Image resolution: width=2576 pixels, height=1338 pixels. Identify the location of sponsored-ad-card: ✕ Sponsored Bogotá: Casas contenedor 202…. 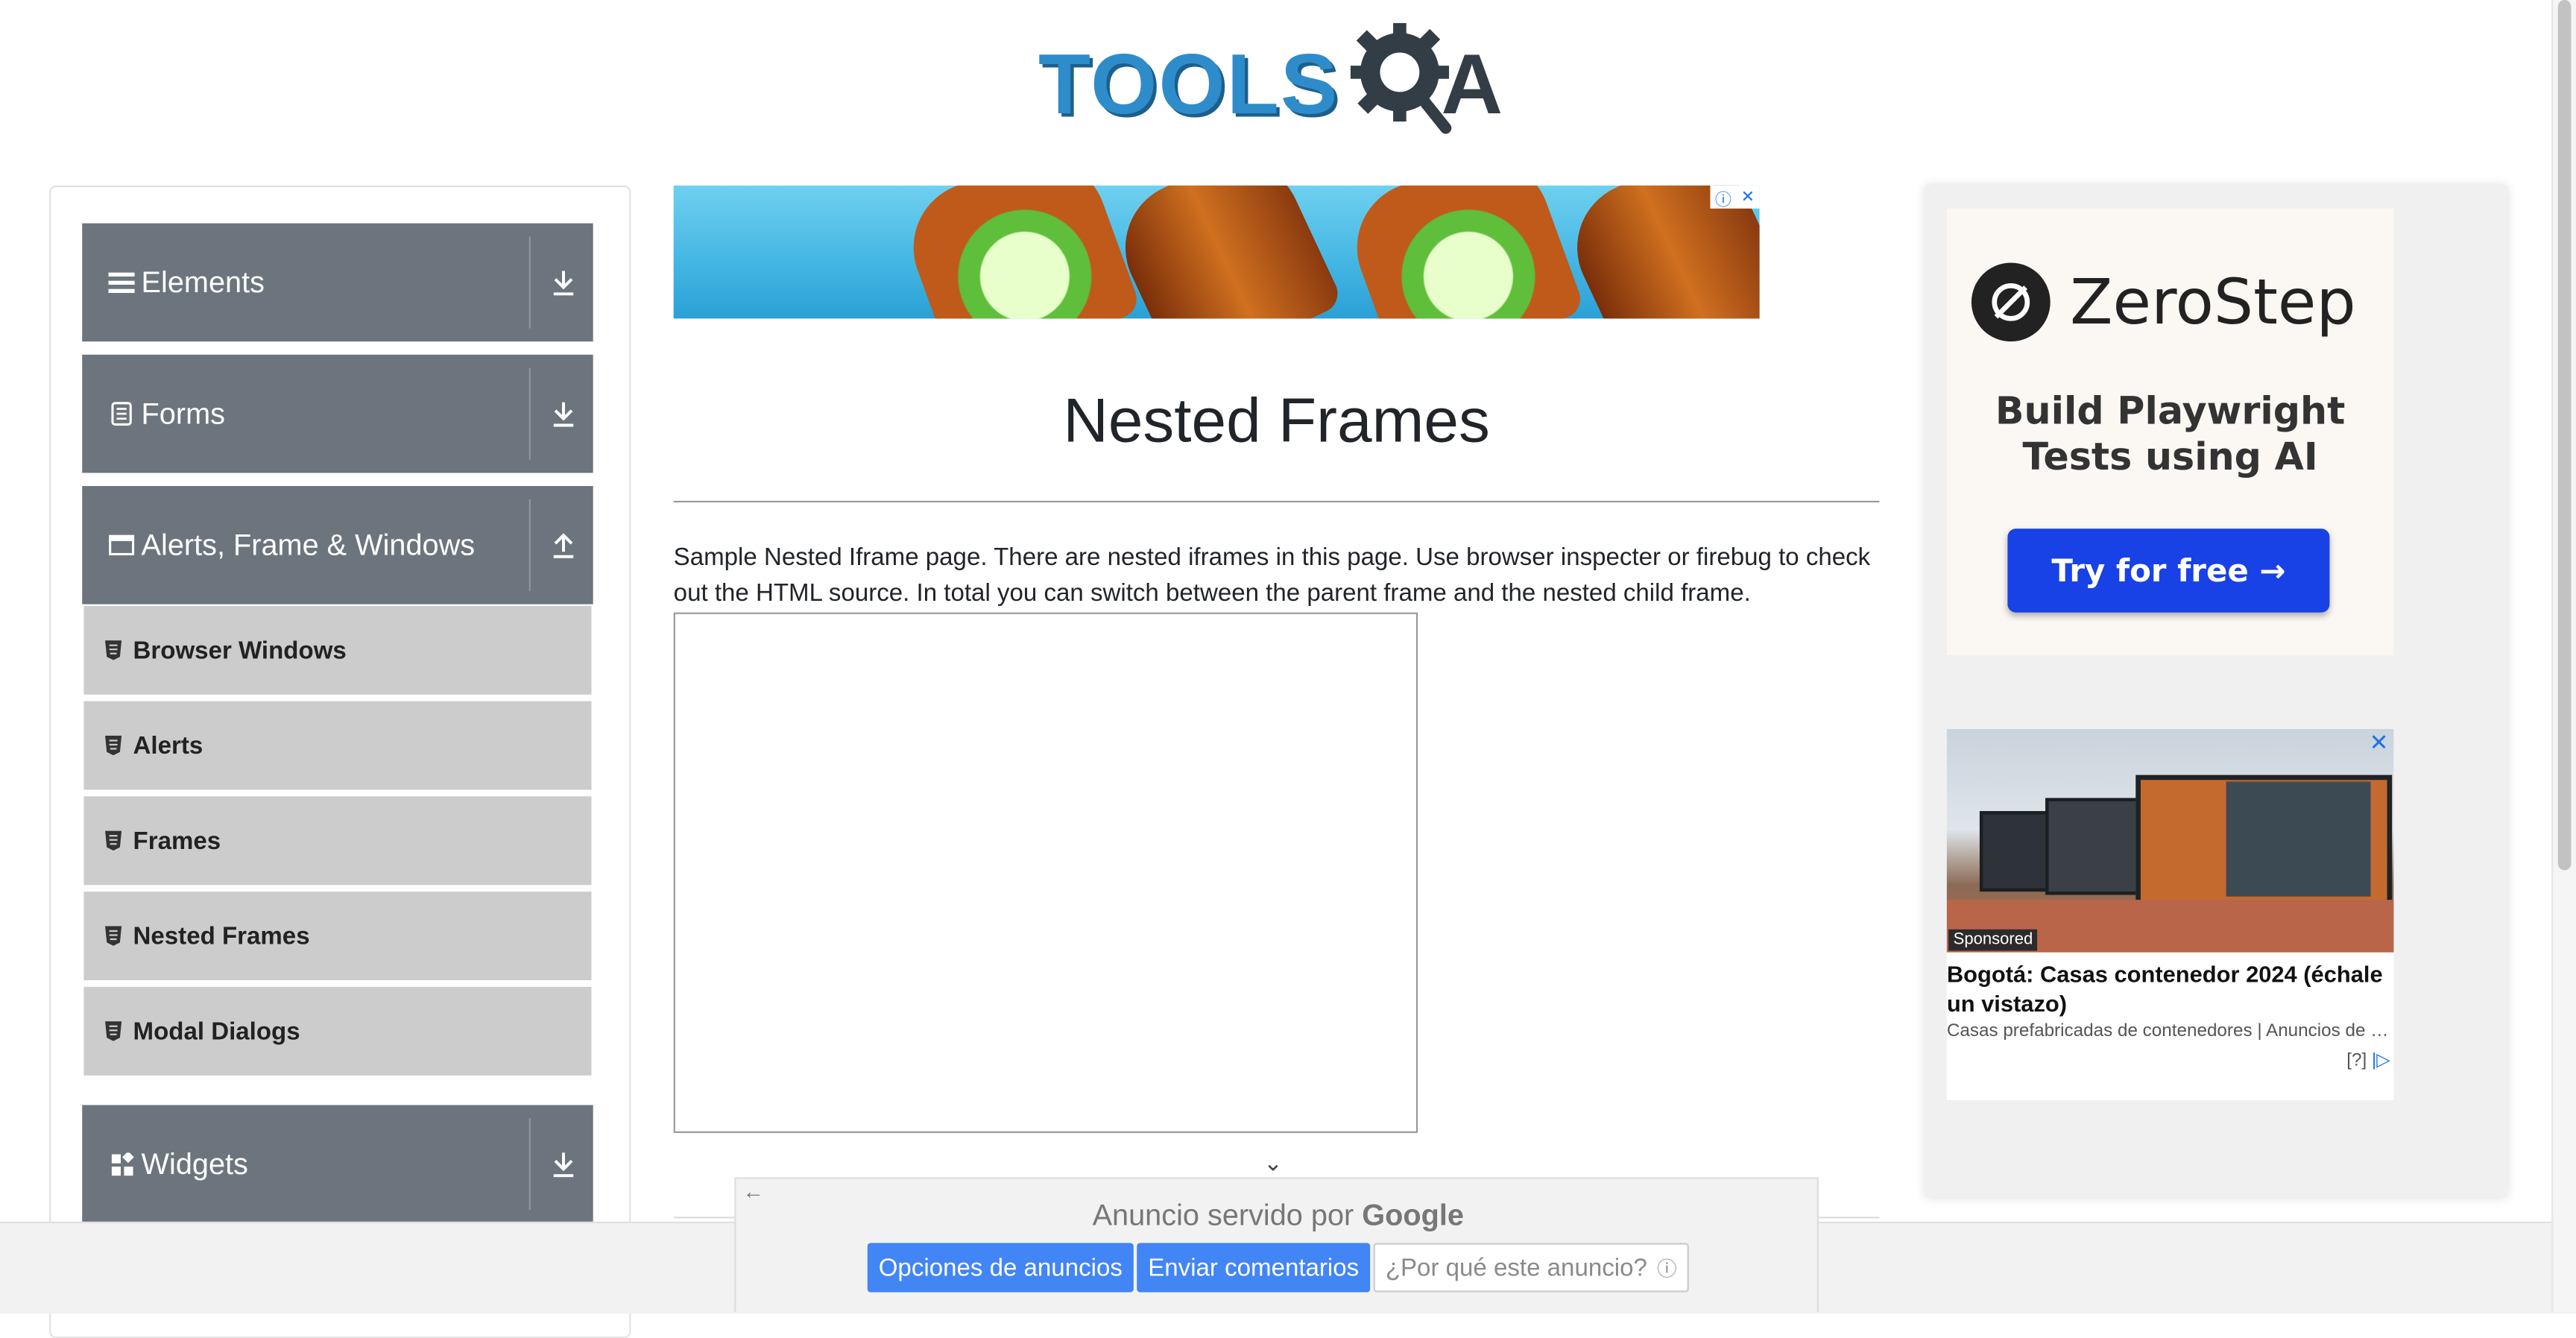
(2170, 914).